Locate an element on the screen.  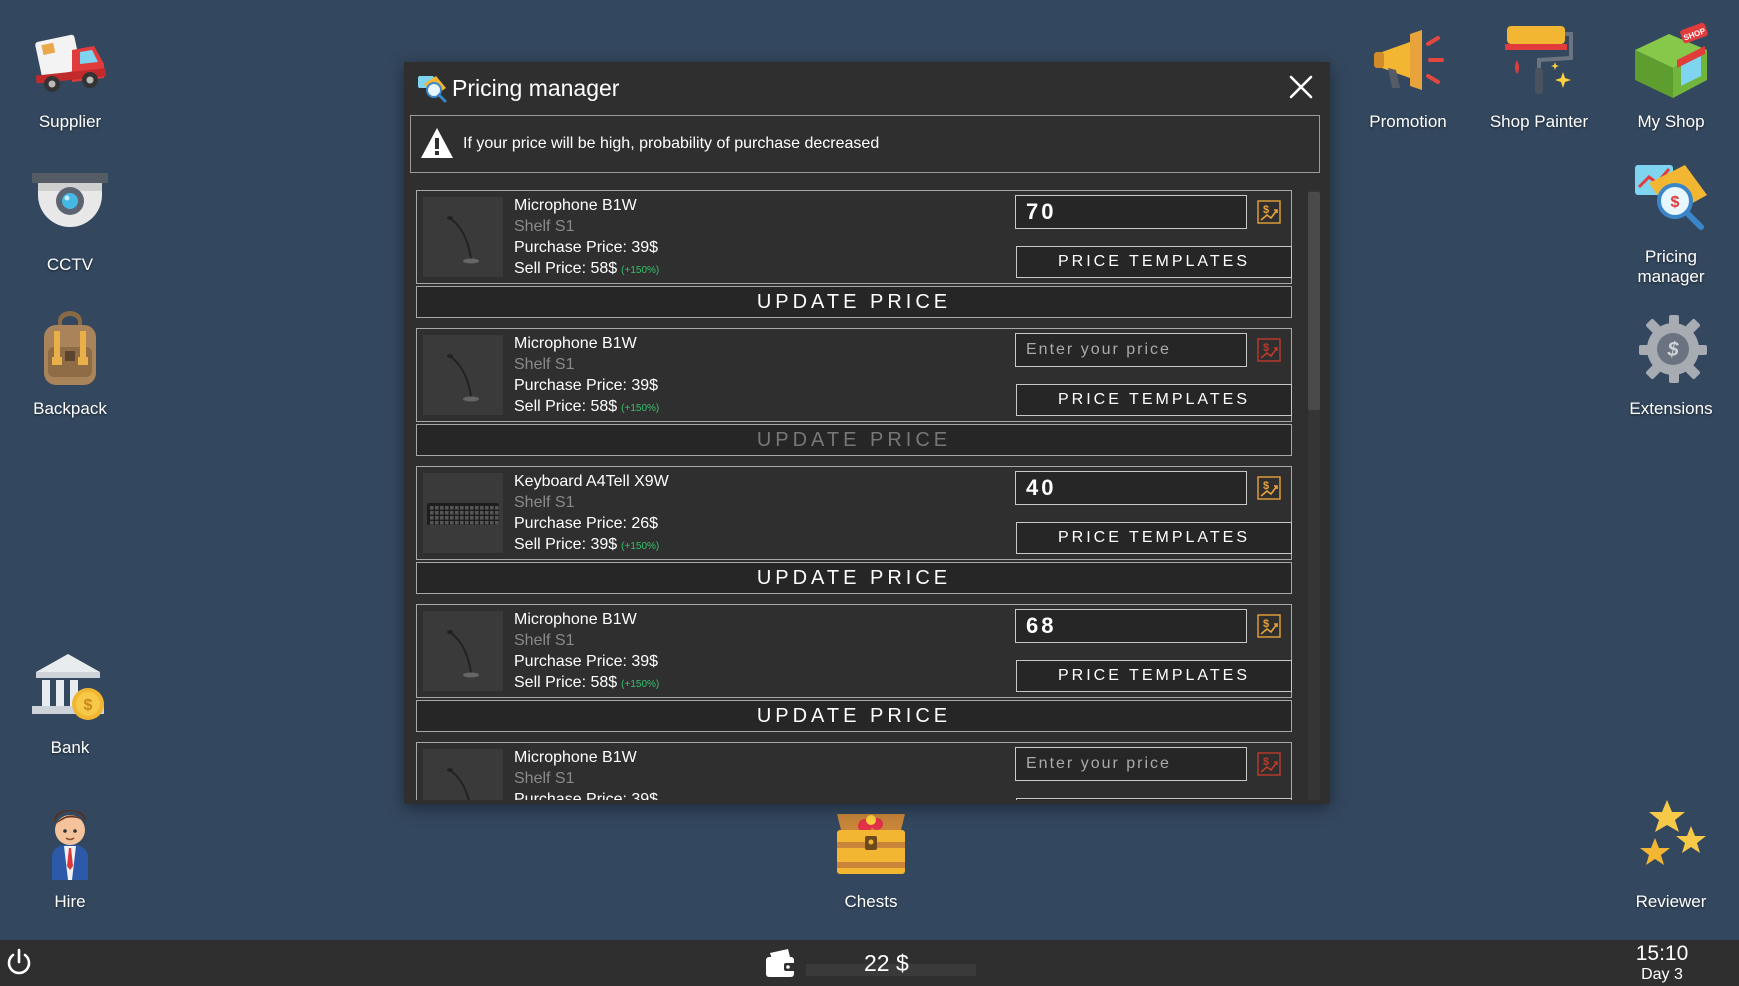
backpack-icon is located at coordinates (70, 348).